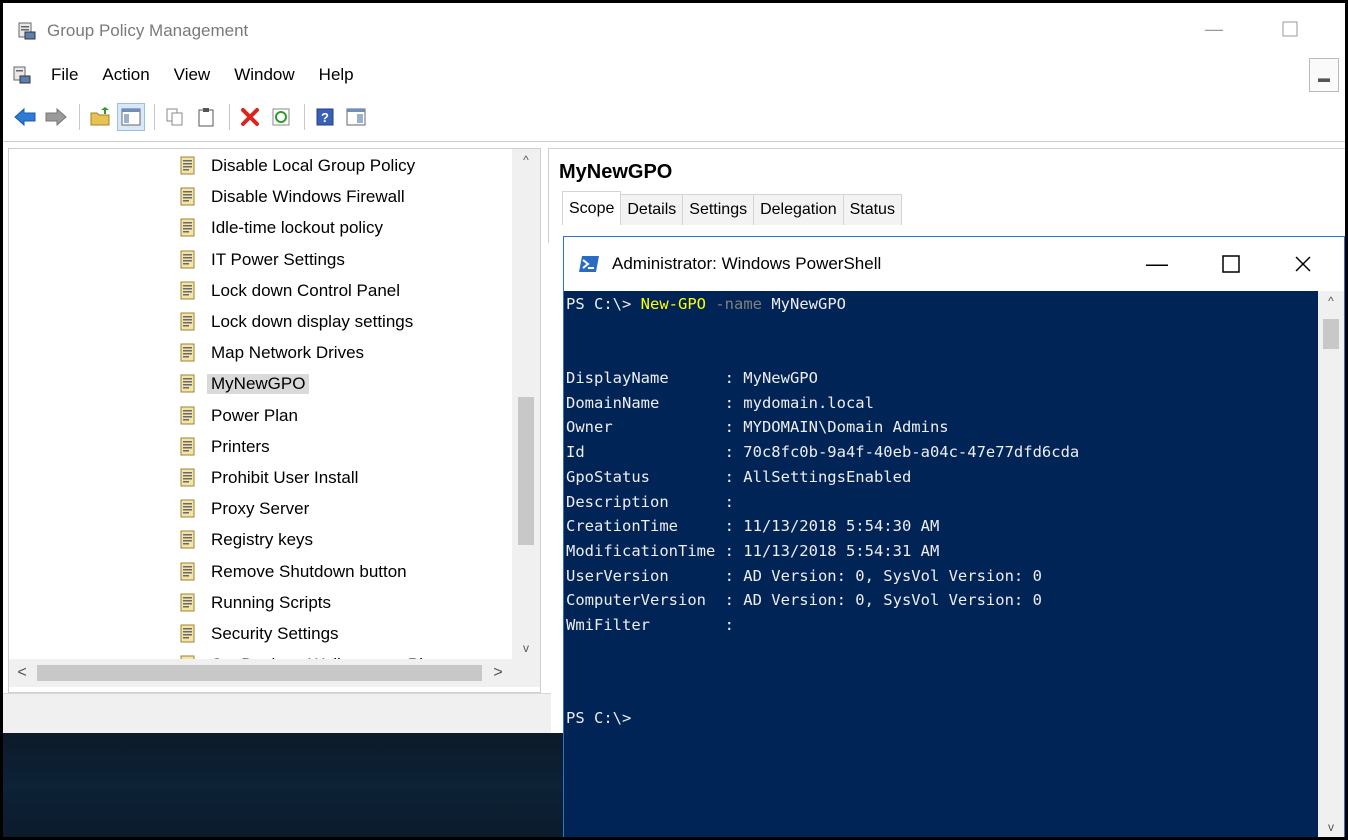 The width and height of the screenshot is (1348, 840). Describe the element at coordinates (289, 291) in the screenshot. I see `tree-item: Lock down Control Panel` at that location.